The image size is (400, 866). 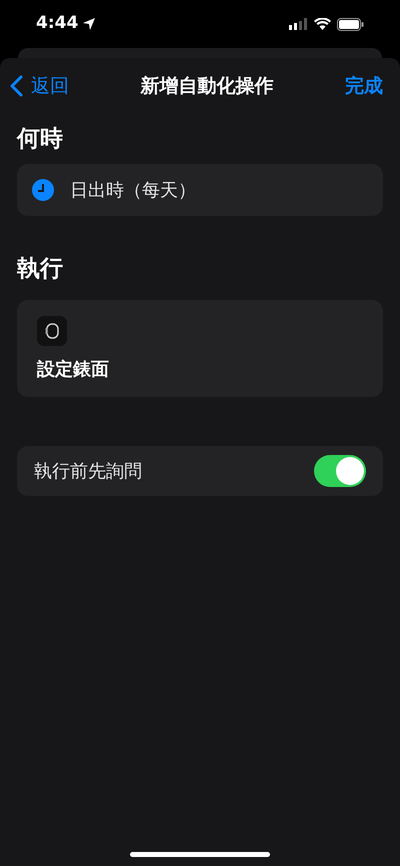 I want to click on clock-icon, so click(x=43, y=190).